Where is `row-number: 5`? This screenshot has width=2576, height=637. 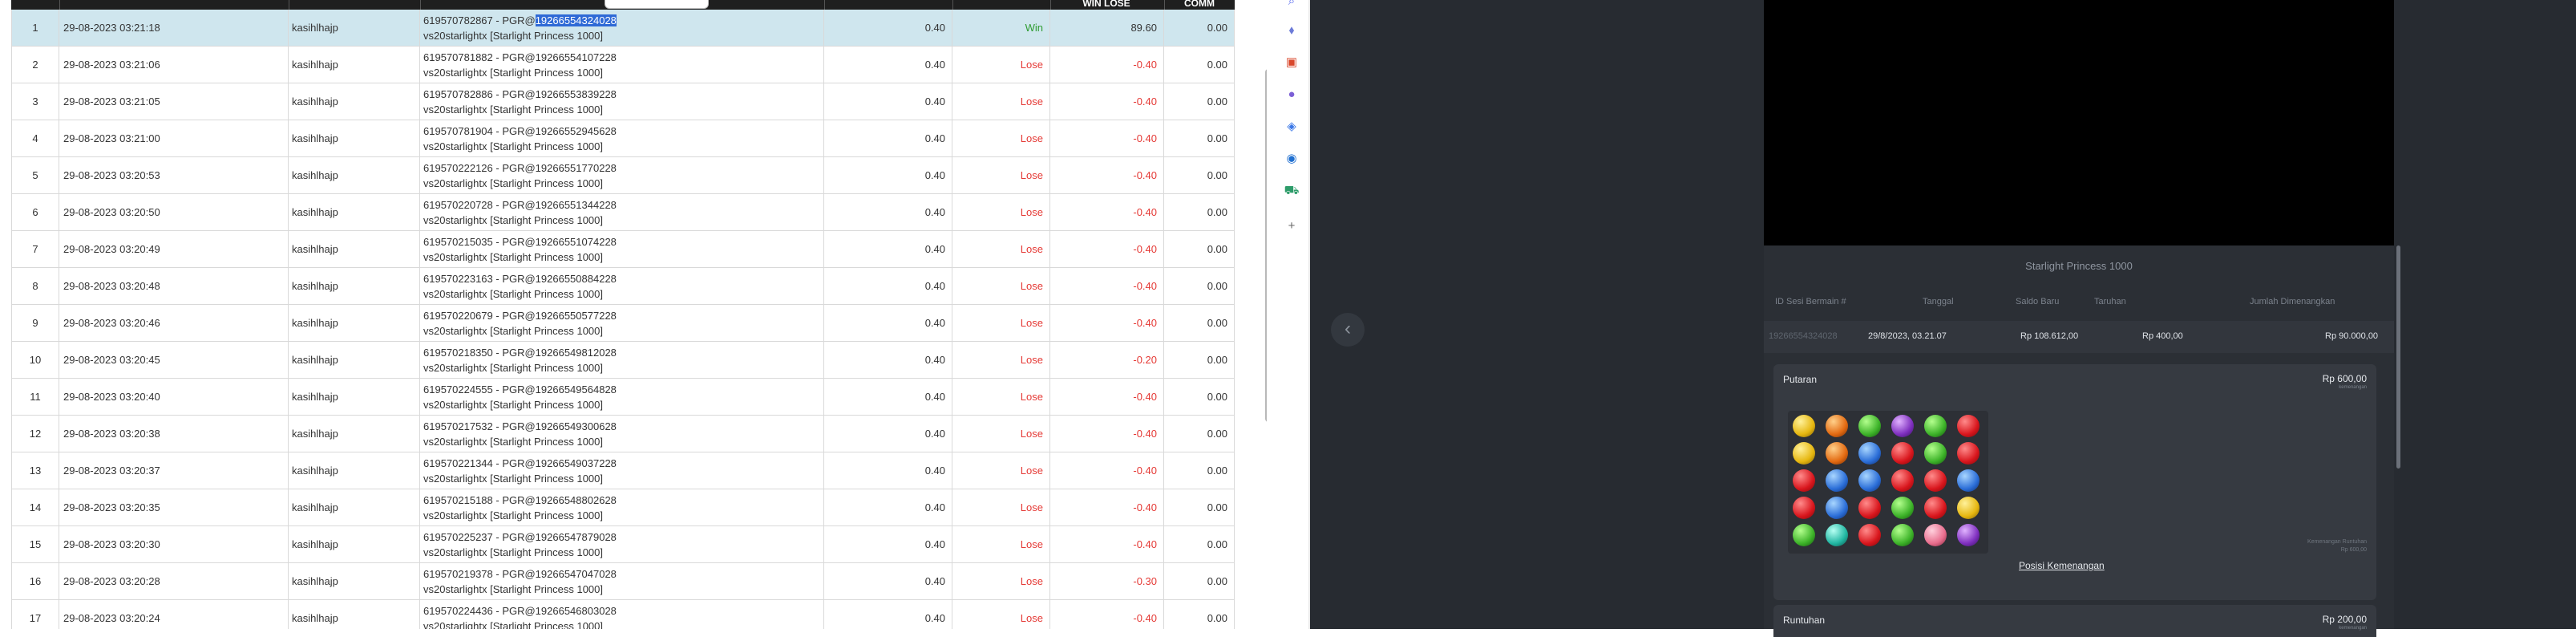 row-number: 5 is located at coordinates (35, 175).